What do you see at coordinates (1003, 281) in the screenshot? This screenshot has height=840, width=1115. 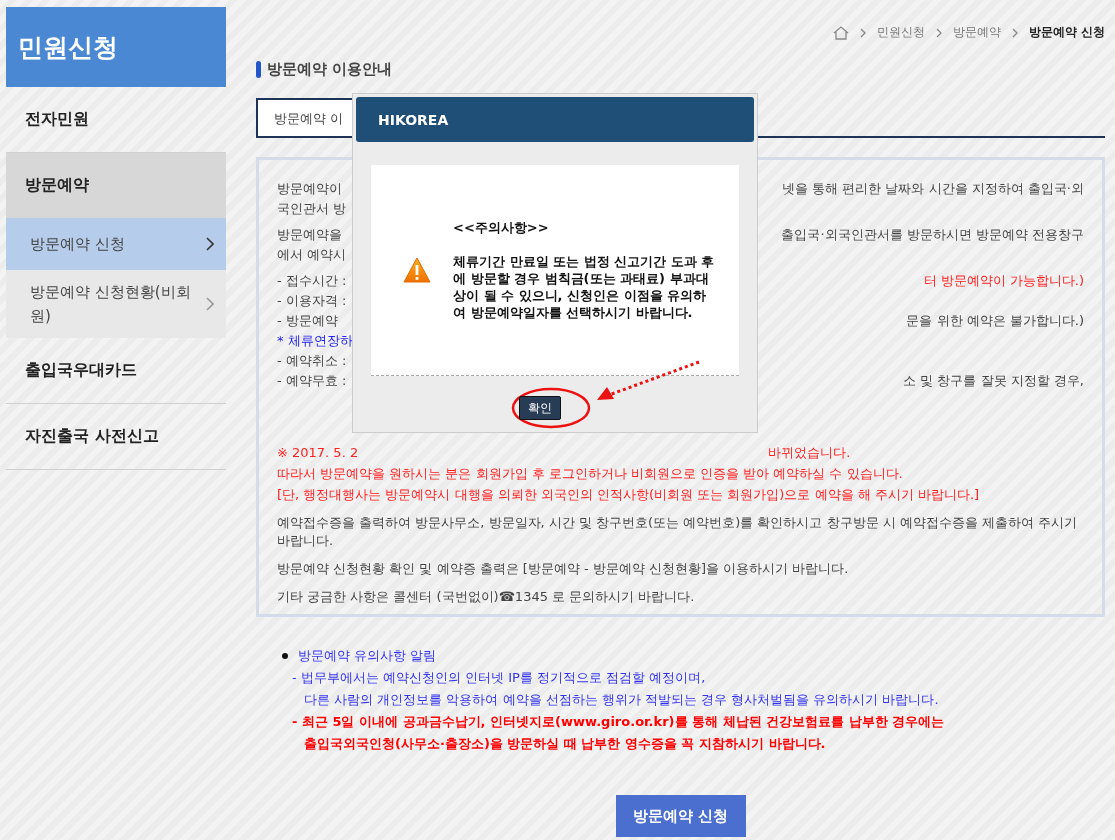 I see `notice-text: 터 방문예약이 가능합니다.)` at bounding box center [1003, 281].